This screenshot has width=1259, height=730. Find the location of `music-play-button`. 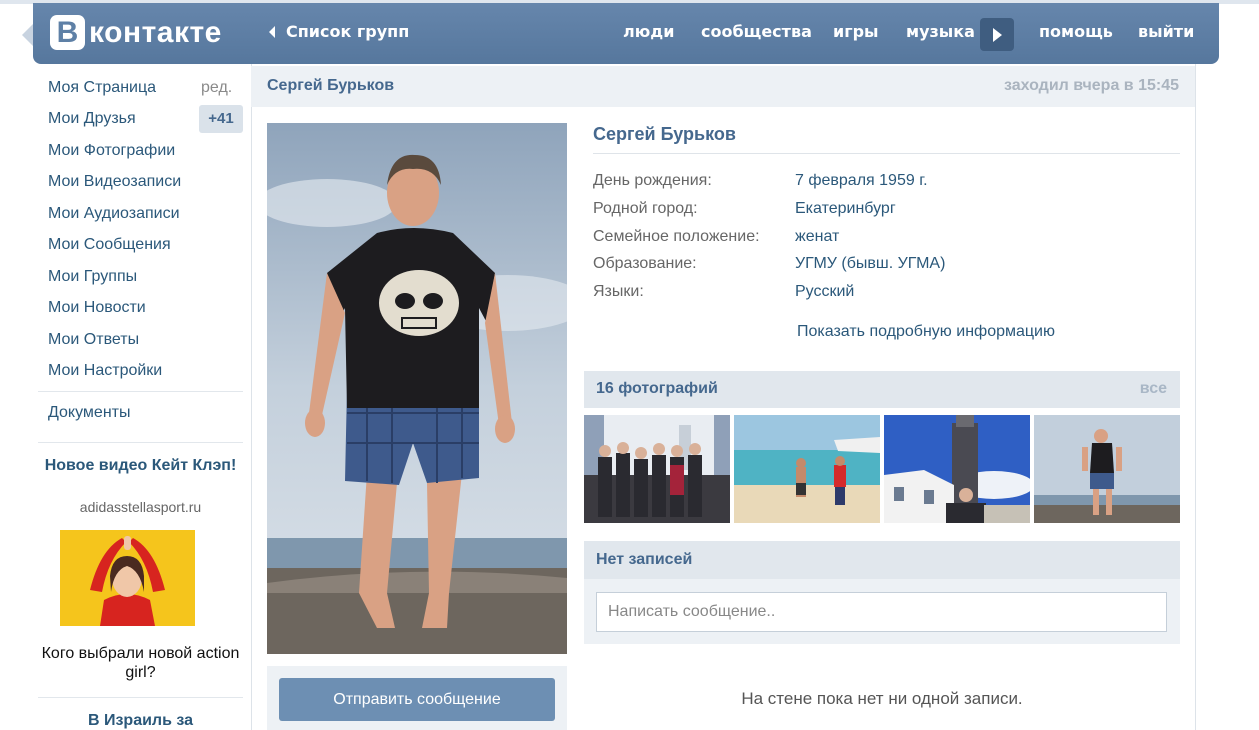

music-play-button is located at coordinates (997, 34).